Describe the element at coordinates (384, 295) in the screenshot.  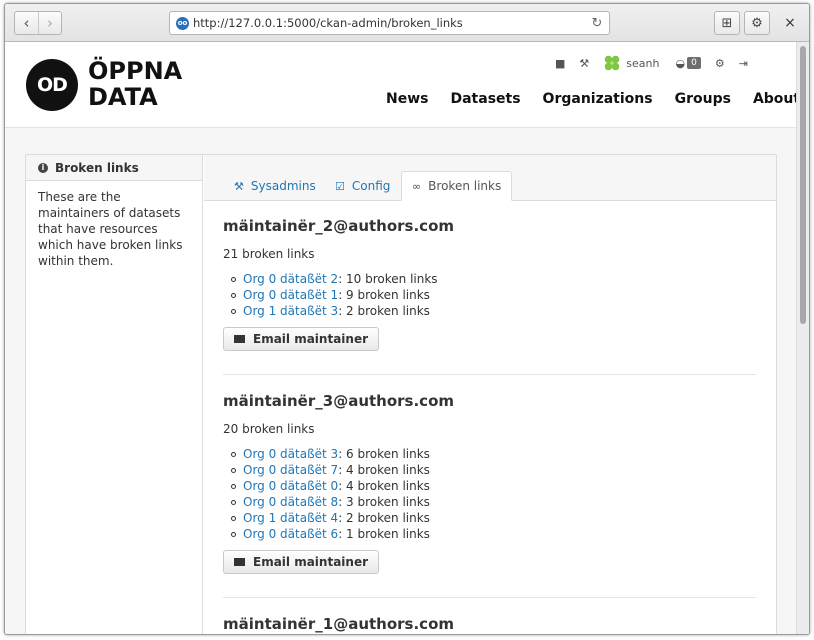
I see `dataset-broken-count: : 9 broken links` at that location.